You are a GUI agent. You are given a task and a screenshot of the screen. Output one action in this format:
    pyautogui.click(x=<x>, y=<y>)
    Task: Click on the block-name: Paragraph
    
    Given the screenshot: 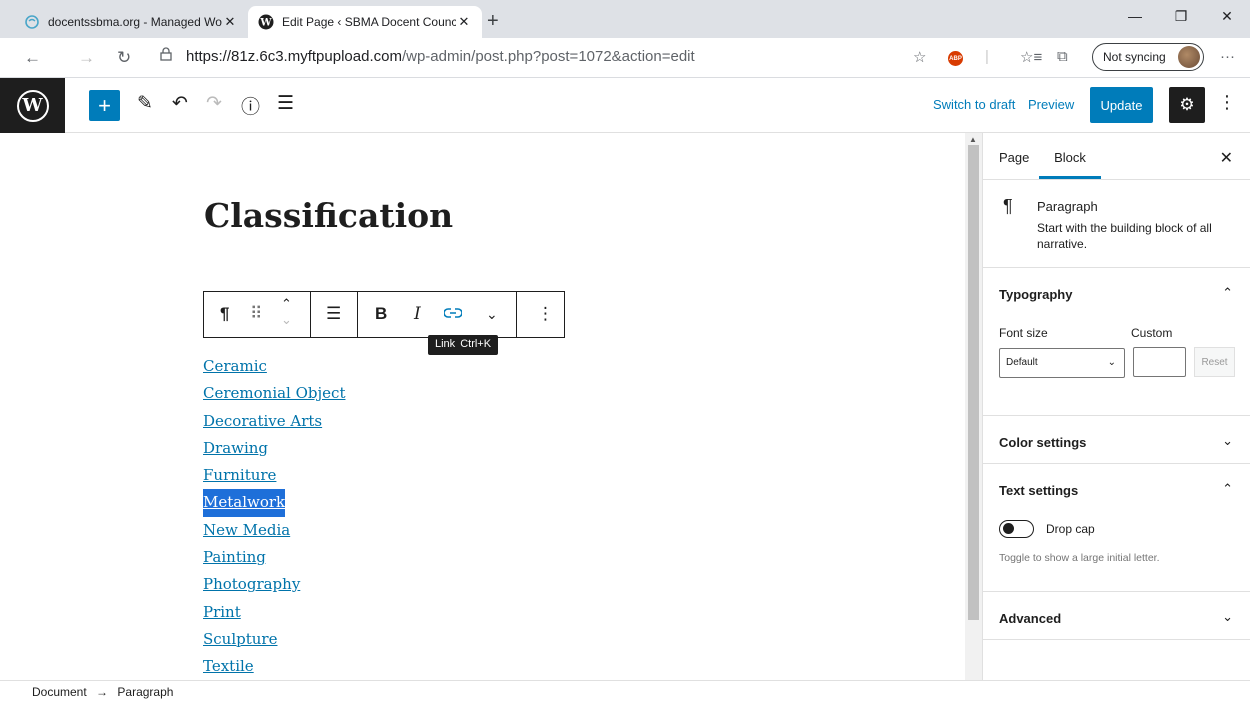 What is the action you would take?
    pyautogui.click(x=1067, y=206)
    